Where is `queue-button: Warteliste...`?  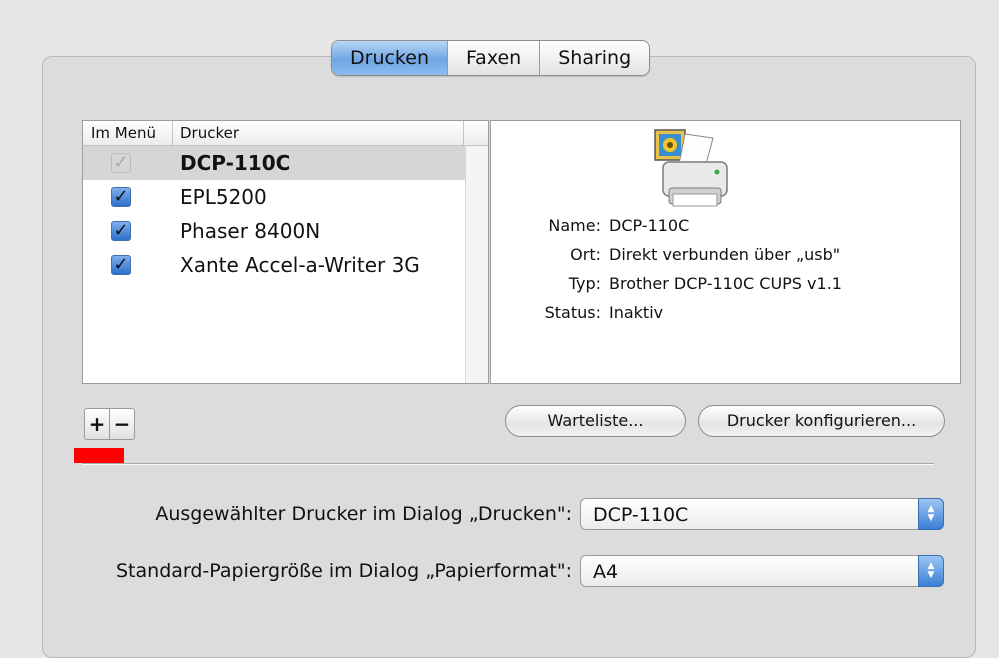
queue-button: Warteliste... is located at coordinates (595, 421).